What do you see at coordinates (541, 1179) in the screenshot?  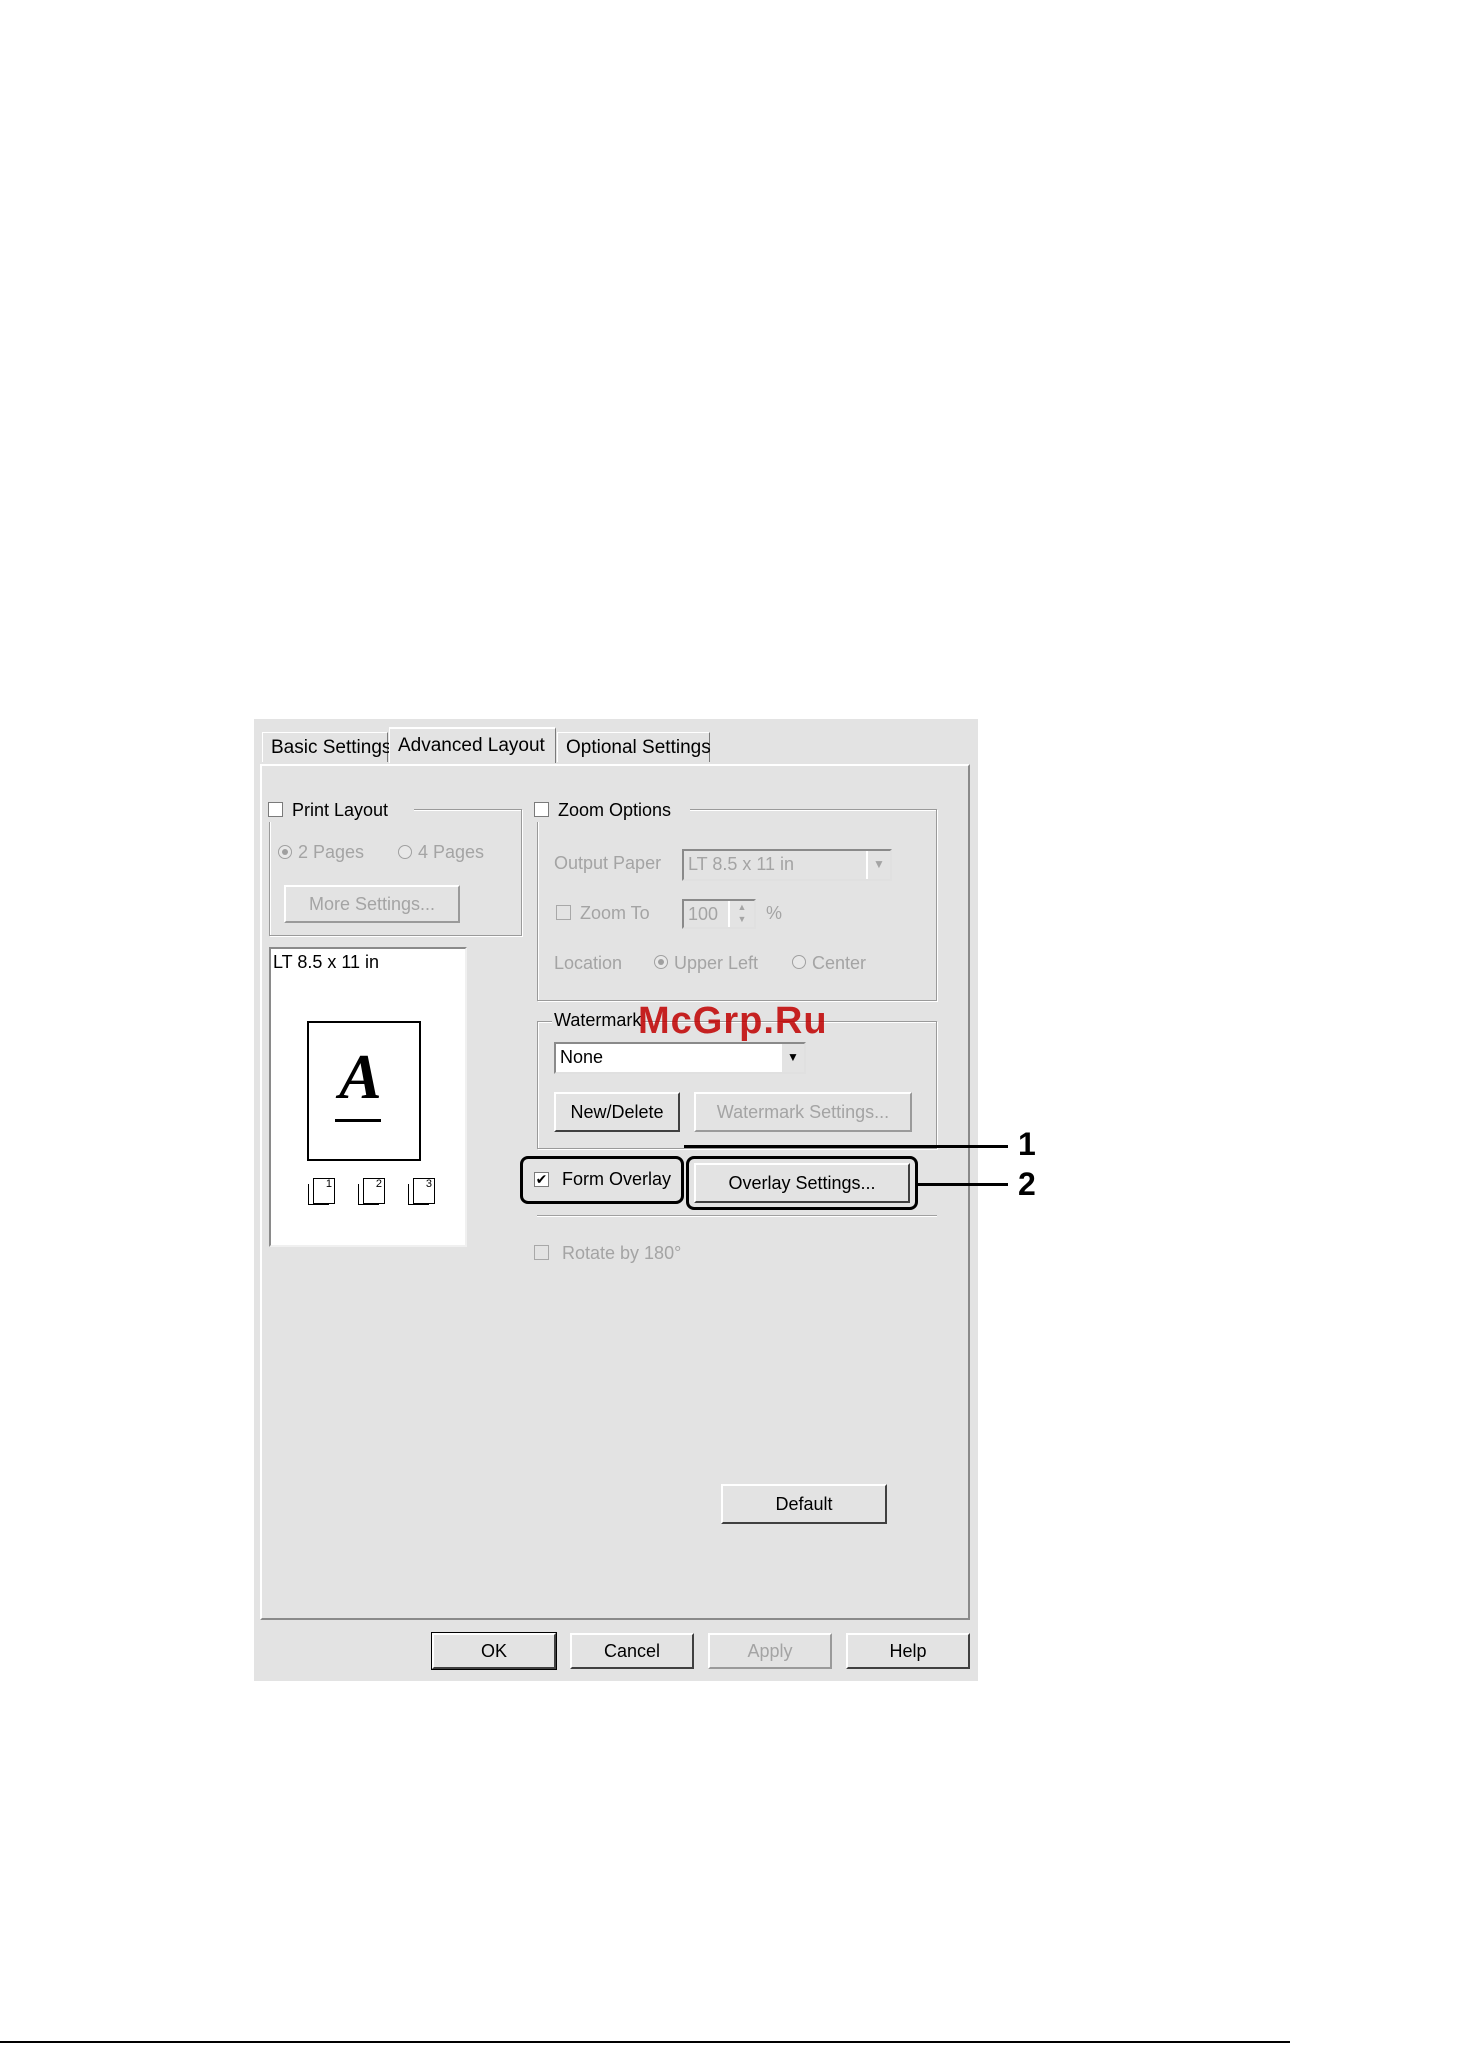 I see `form-overlay-checkbox: ✔` at bounding box center [541, 1179].